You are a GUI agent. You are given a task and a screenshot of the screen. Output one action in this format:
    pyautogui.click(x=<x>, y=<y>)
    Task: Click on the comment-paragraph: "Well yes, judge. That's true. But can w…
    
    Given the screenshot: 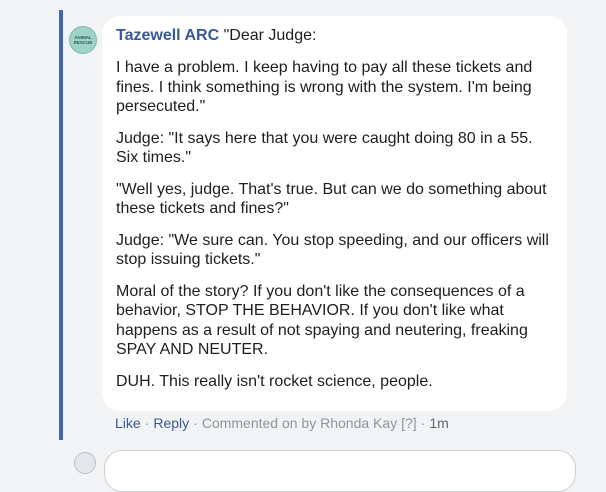 What is the action you would take?
    pyautogui.click(x=331, y=199)
    